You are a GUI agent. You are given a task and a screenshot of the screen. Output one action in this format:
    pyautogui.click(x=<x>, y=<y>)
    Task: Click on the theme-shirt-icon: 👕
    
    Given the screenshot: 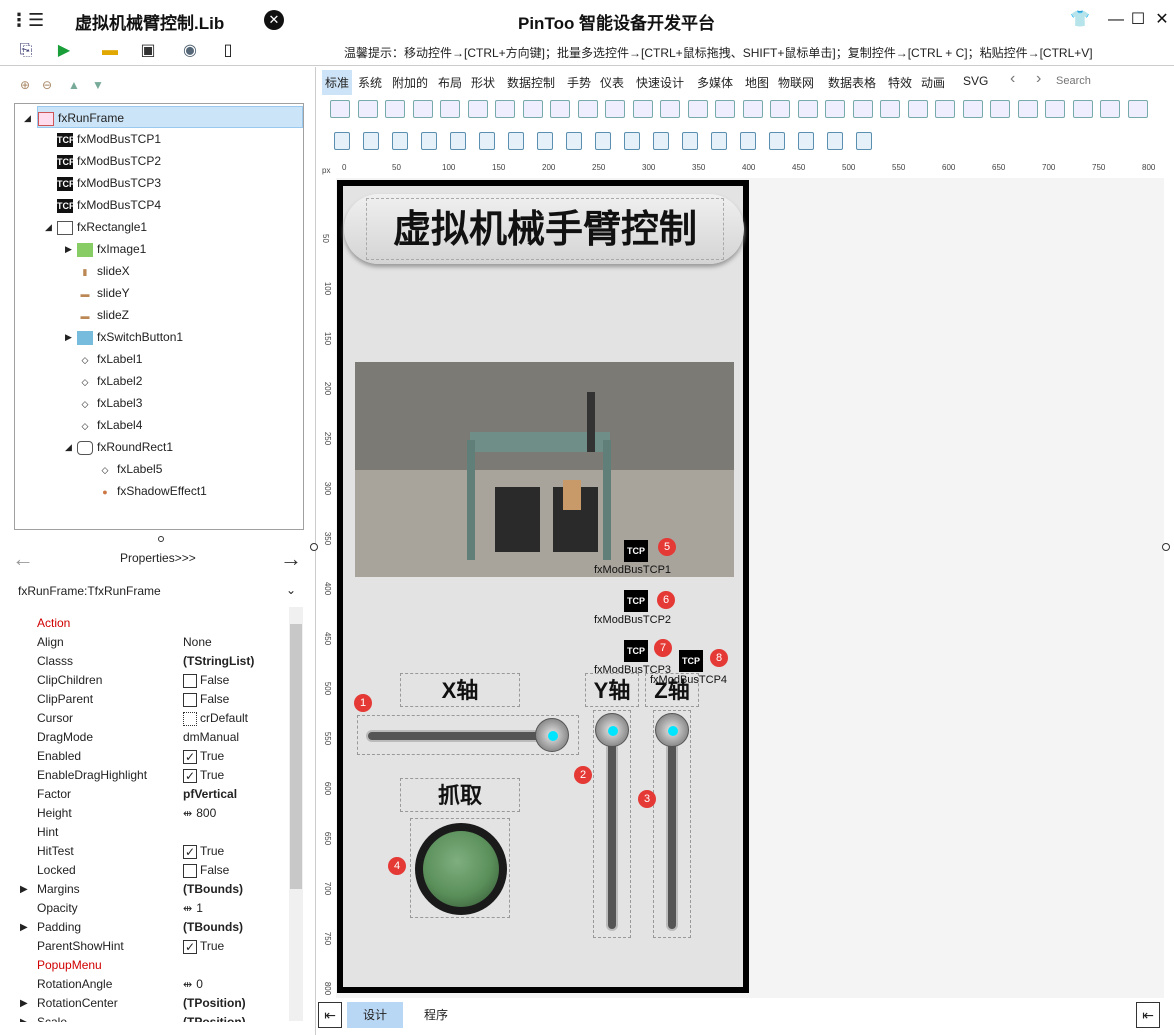 What is the action you would take?
    pyautogui.click(x=1080, y=20)
    